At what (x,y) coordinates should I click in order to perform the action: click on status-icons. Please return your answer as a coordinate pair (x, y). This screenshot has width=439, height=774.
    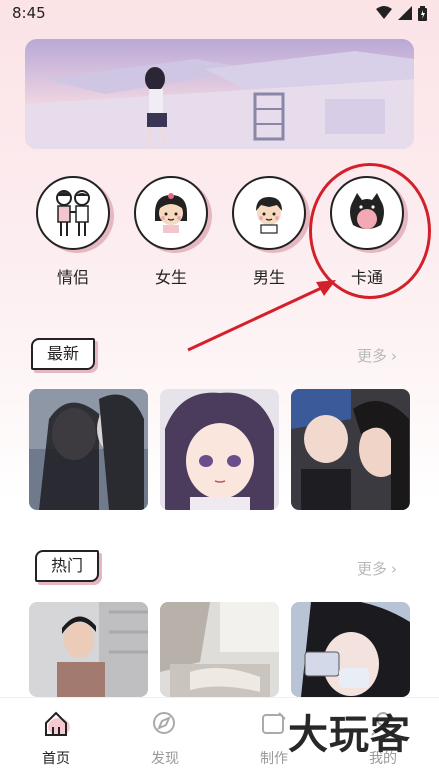
    Looking at the image, I should click on (401, 13).